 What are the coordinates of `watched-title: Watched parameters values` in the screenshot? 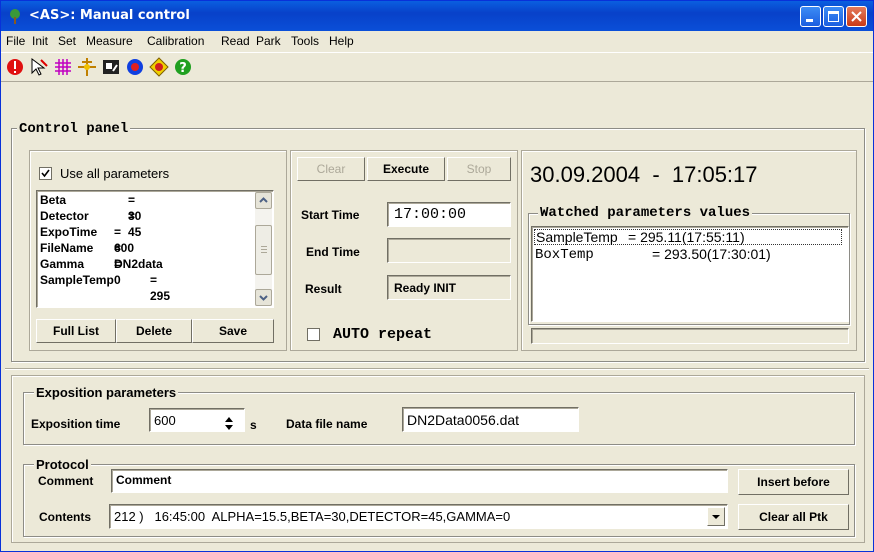 It's located at (645, 213).